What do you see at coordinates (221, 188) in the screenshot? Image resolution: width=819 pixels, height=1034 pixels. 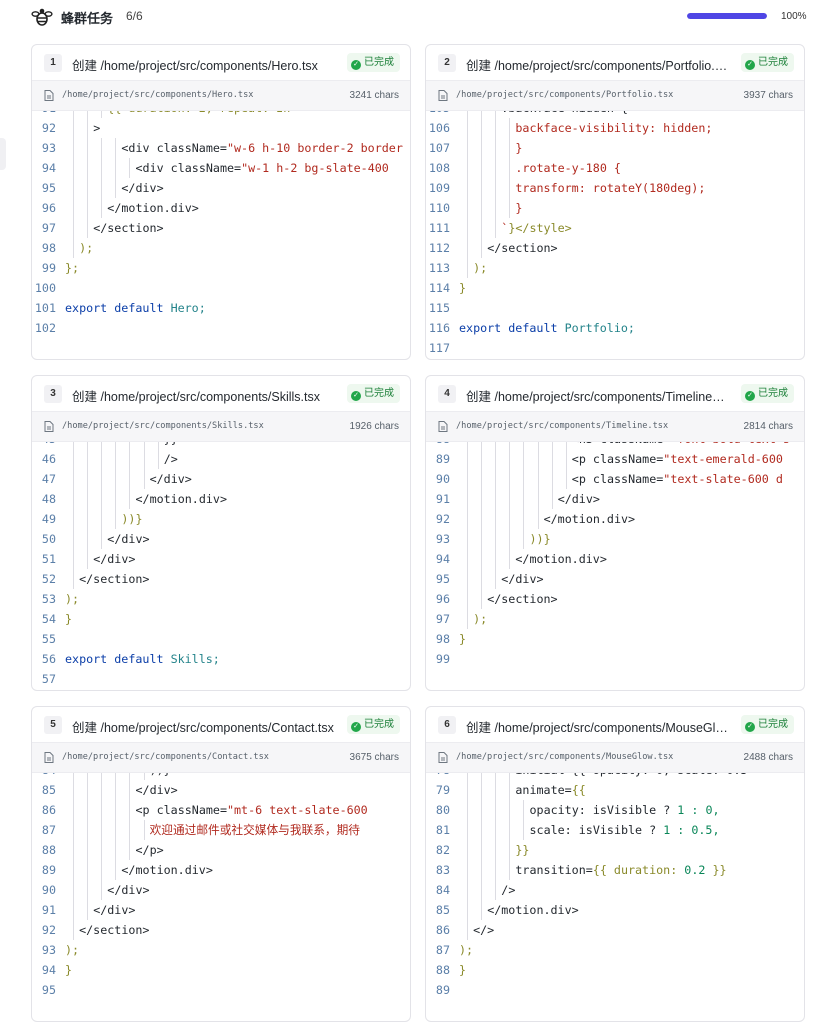 I see `code-line: 95 </div>` at bounding box center [221, 188].